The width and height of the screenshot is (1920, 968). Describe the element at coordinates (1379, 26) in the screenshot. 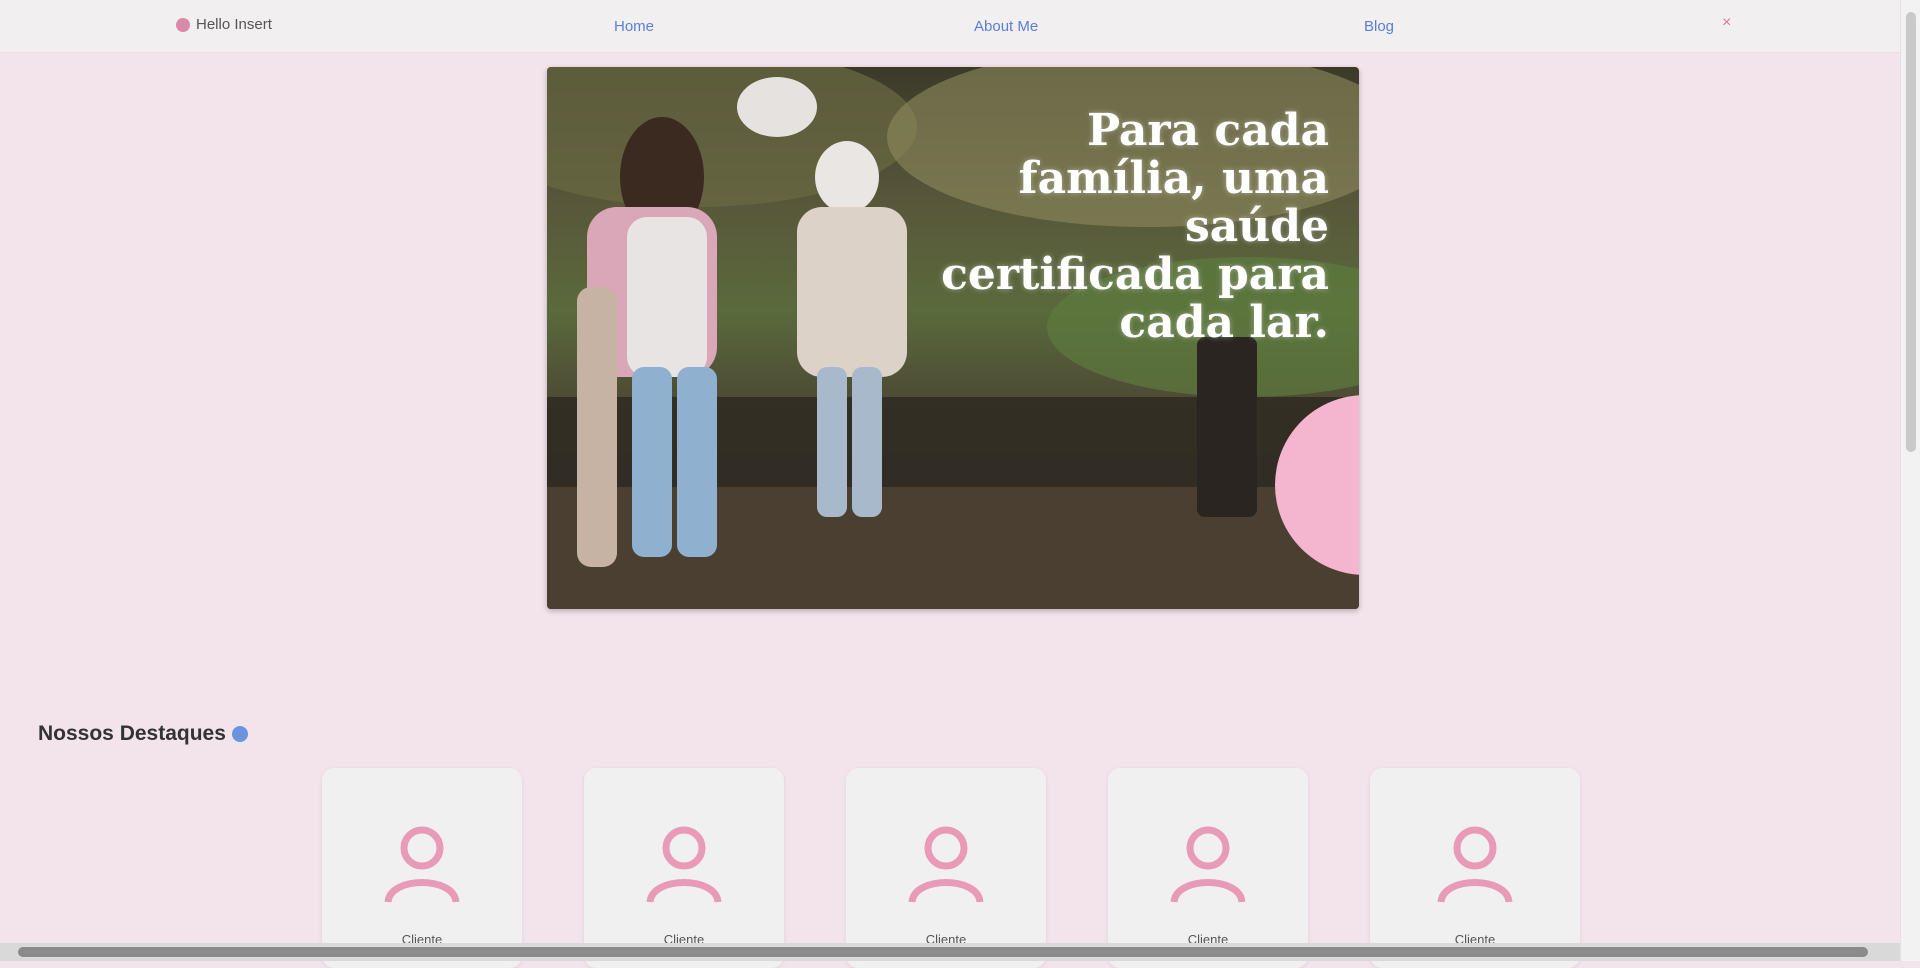

I see `nav-link-blog: Blog` at that location.